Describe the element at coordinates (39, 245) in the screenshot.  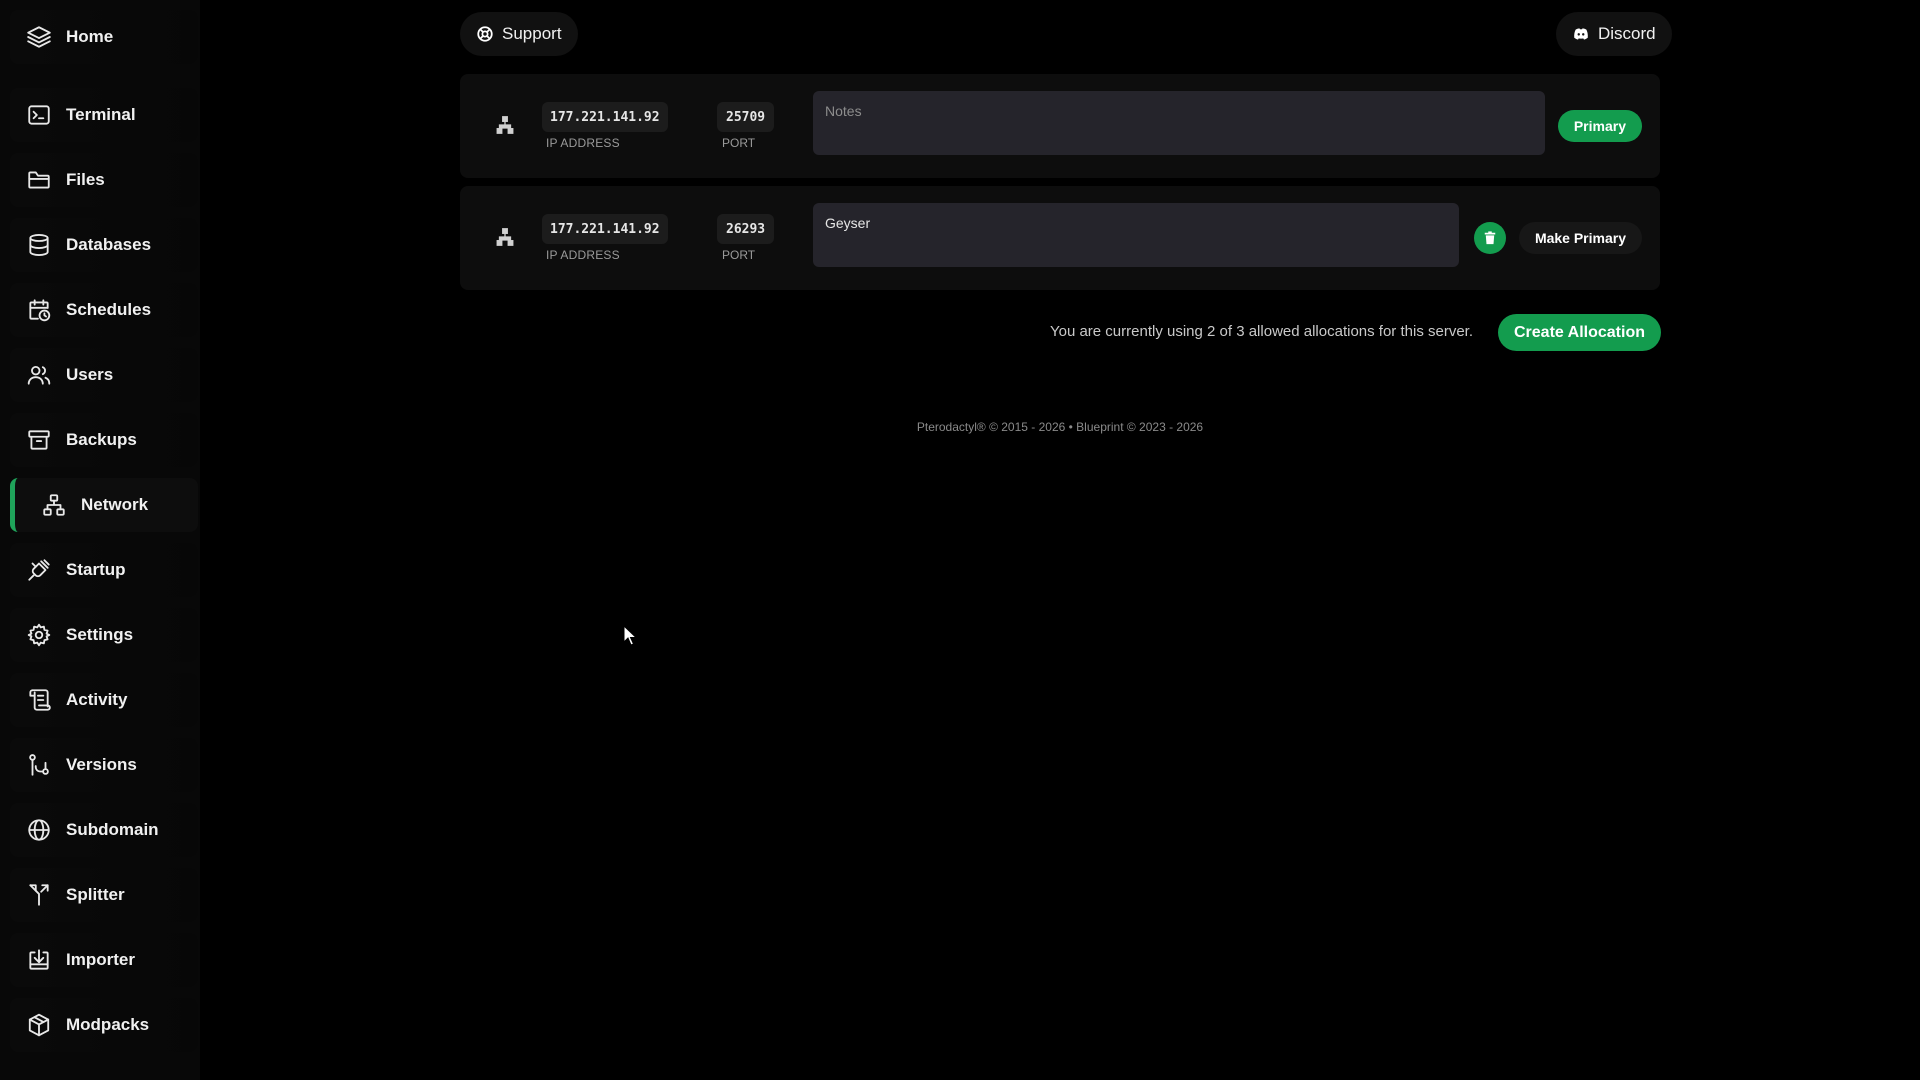
I see `database-icon` at that location.